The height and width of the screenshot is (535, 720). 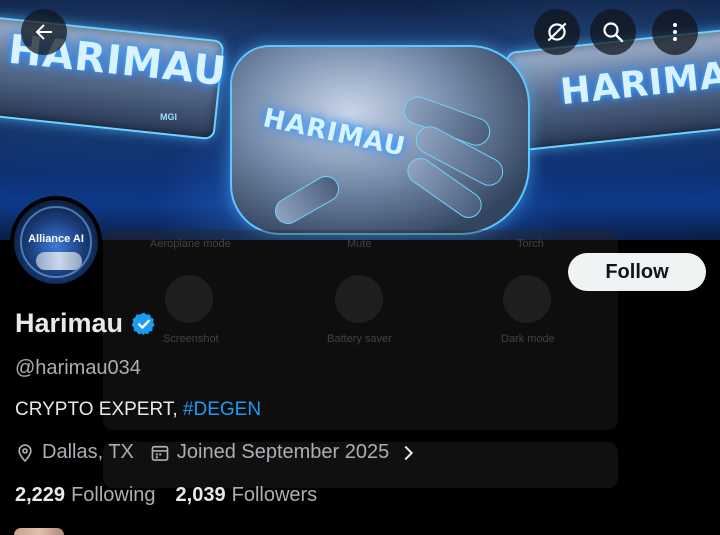 I want to click on following-count: 2,229, so click(x=40, y=495).